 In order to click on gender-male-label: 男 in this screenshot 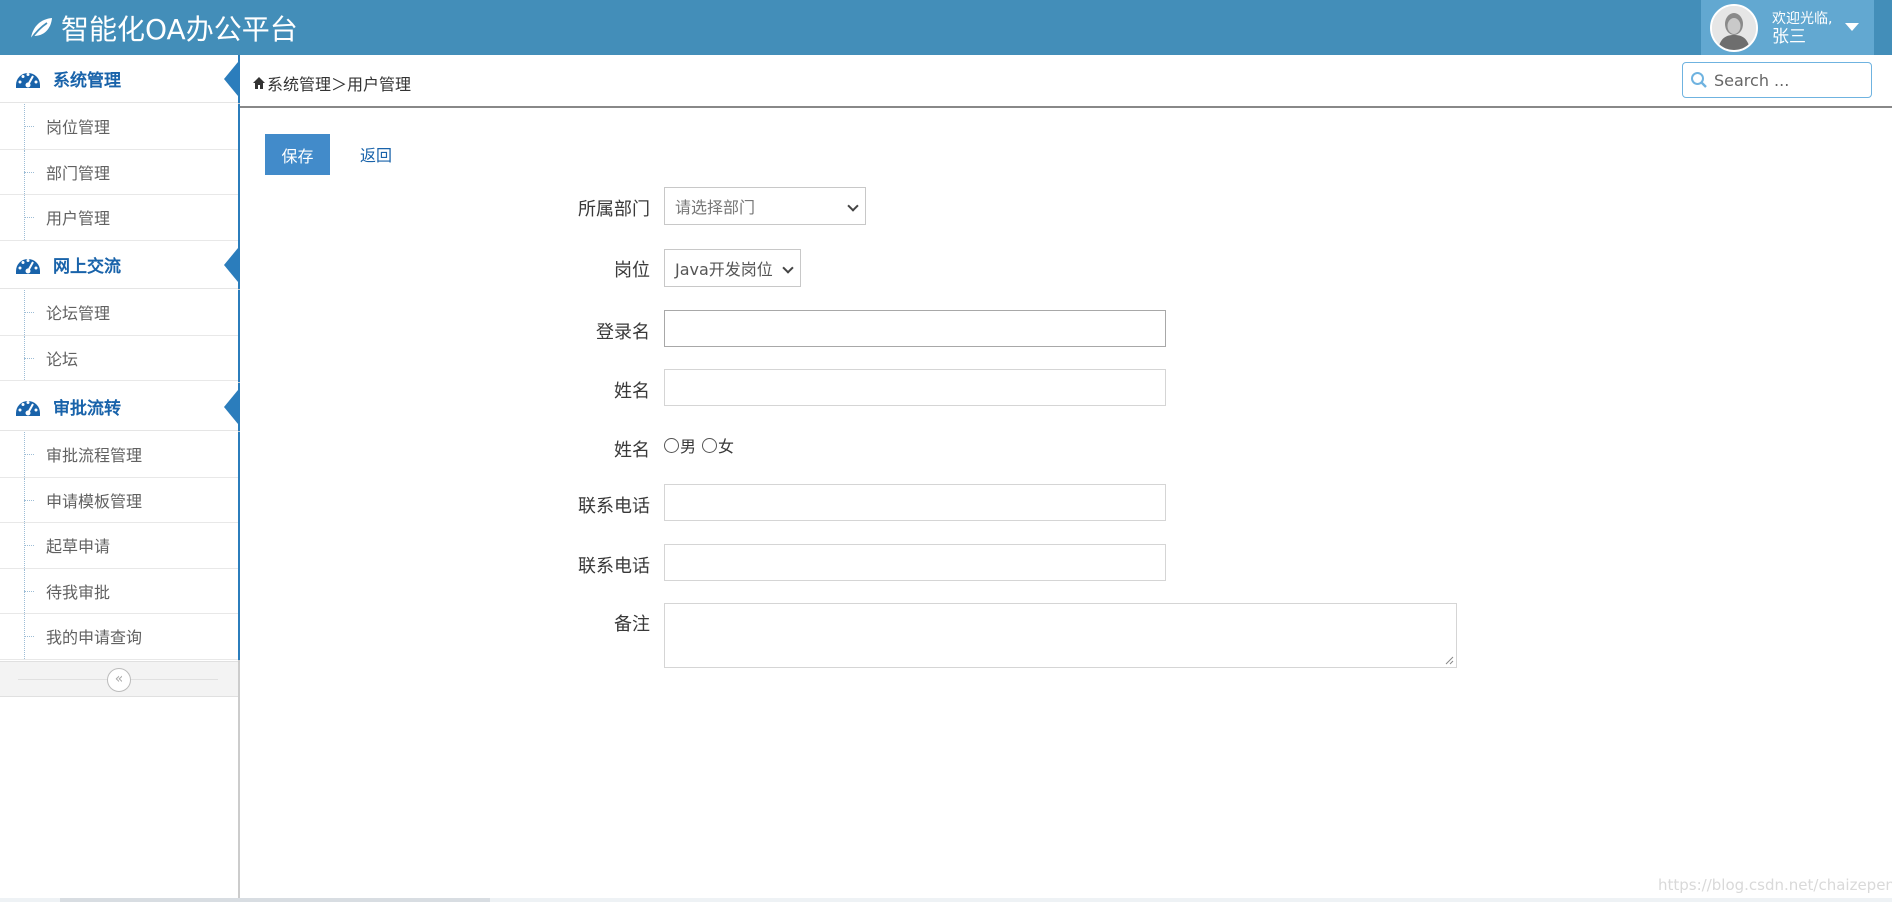, I will do `click(688, 446)`.